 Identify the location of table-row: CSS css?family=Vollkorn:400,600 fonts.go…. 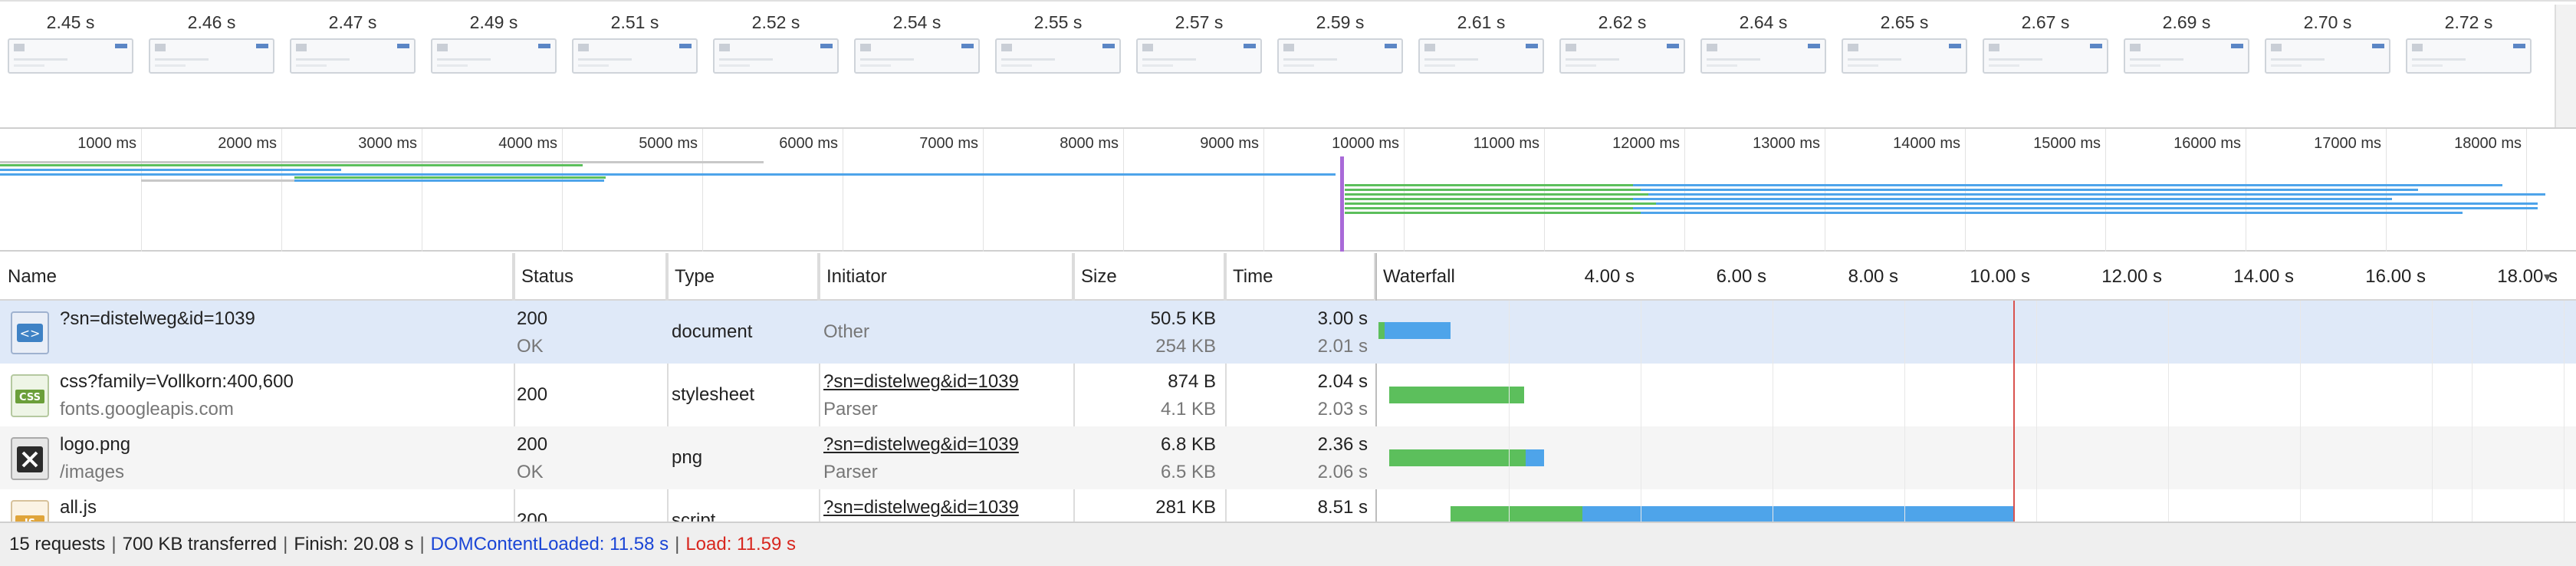
(1288, 395).